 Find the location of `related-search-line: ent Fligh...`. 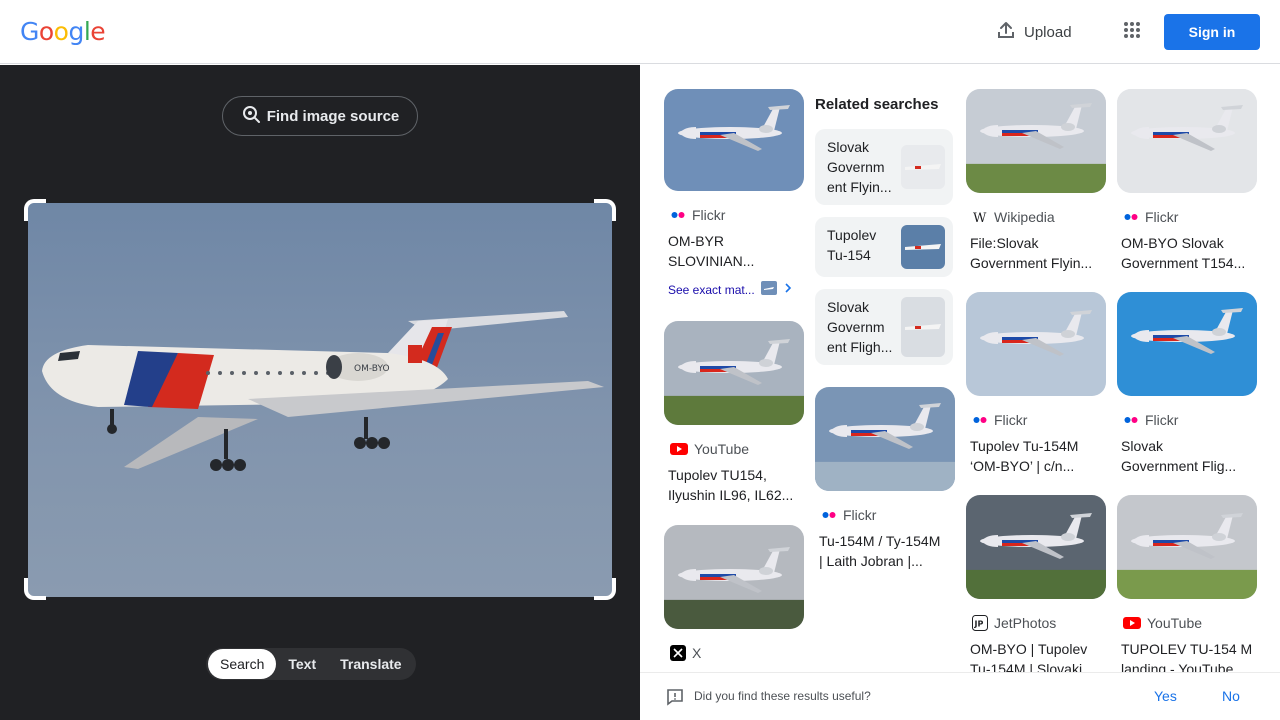

related-search-line: ent Fligh... is located at coordinates (860, 347).